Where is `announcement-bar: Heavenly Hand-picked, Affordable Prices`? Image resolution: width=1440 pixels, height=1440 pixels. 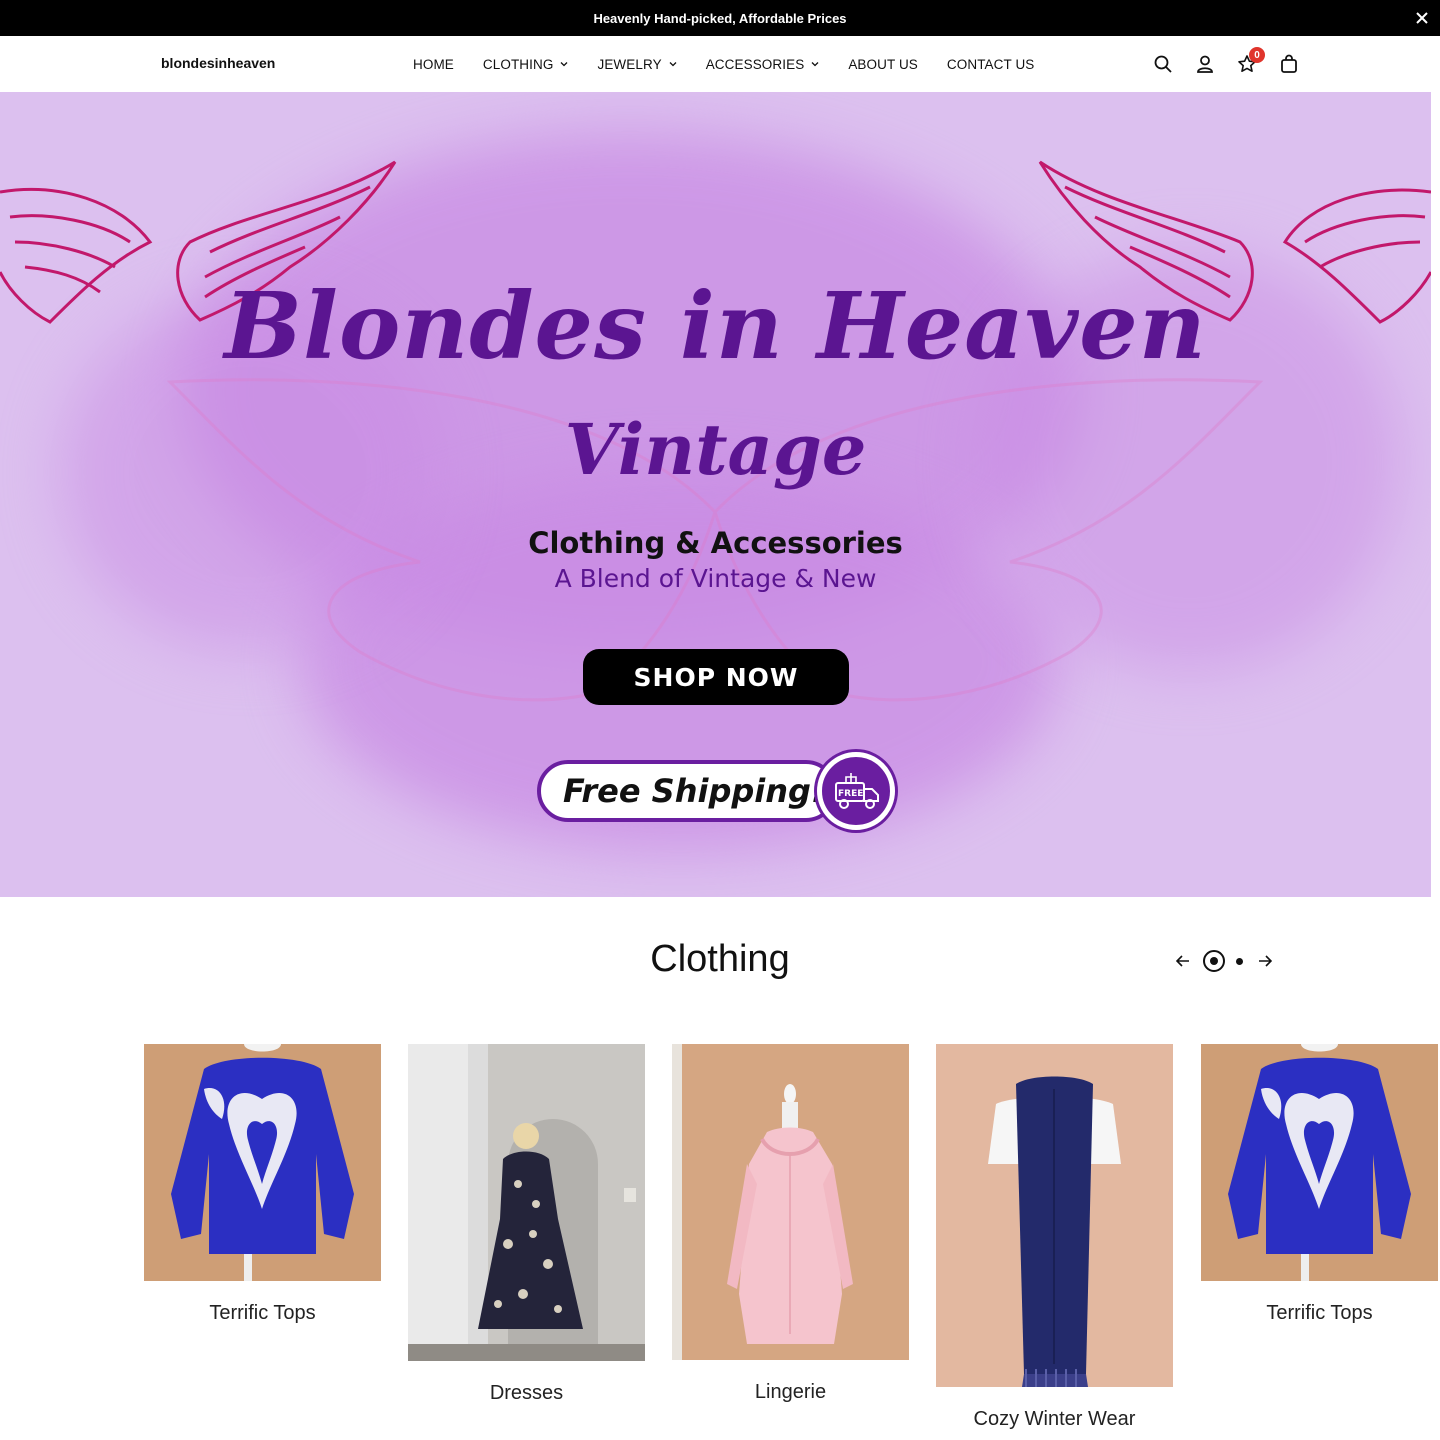 announcement-bar: Heavenly Hand-picked, Affordable Prices is located at coordinates (720, 18).